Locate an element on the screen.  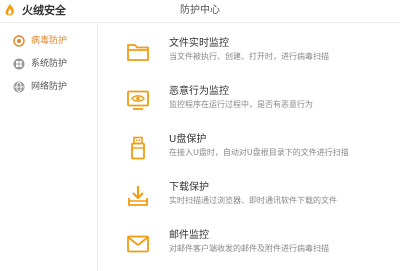
shield-target-icon is located at coordinates (19, 41).